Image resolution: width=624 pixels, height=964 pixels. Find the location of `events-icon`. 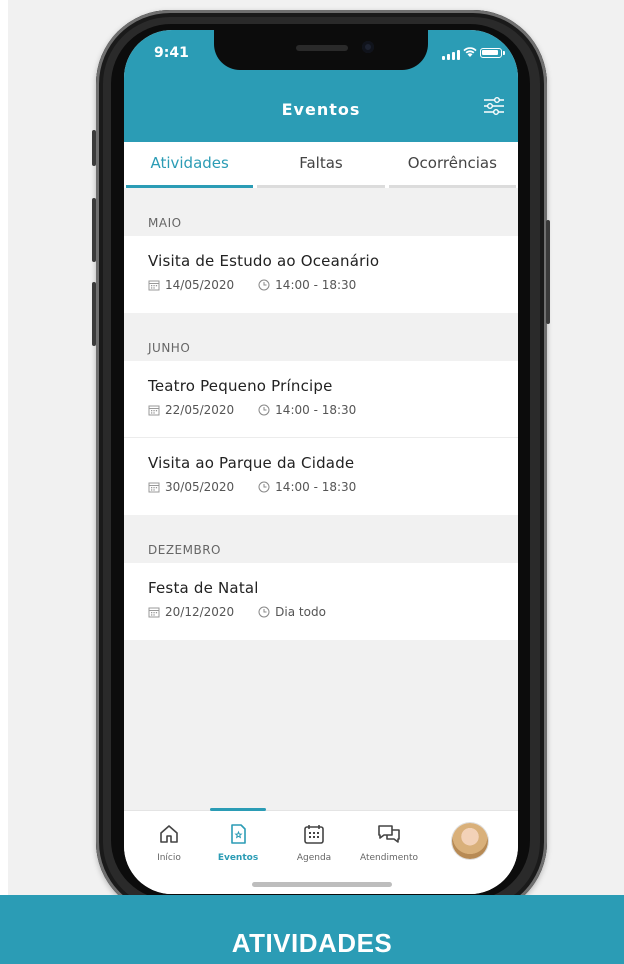

events-icon is located at coordinates (238, 834).